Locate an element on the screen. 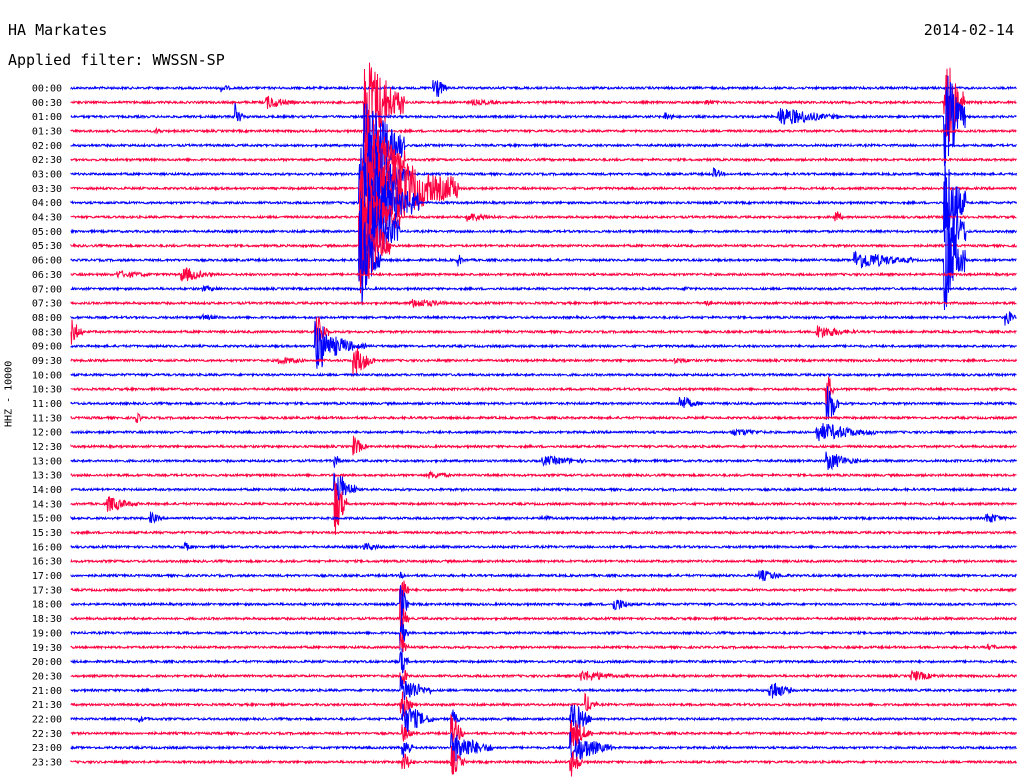 Image resolution: width=1024 pixels, height=780 pixels. tick-label-0300: 03:00 is located at coordinates (47, 175).